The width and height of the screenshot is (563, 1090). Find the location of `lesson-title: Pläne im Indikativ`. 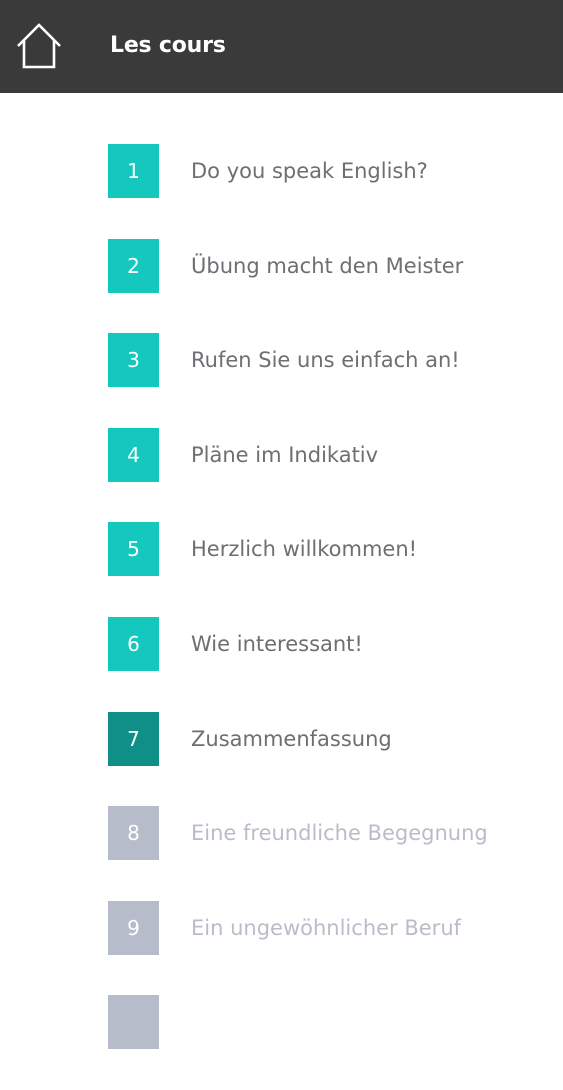

lesson-title: Pläne im Indikativ is located at coordinates (285, 454).